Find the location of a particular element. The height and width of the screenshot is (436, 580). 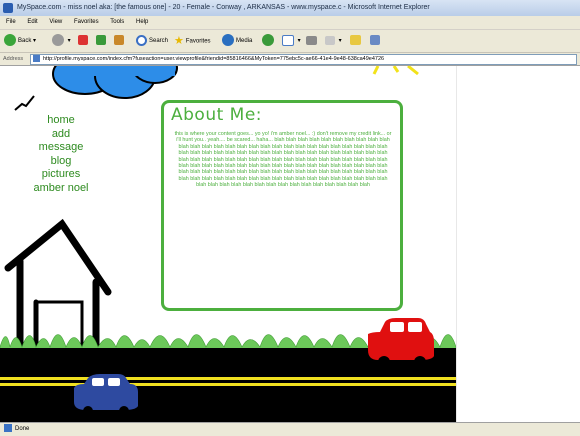

menu-favorites: Favorites is located at coordinates (86, 22).